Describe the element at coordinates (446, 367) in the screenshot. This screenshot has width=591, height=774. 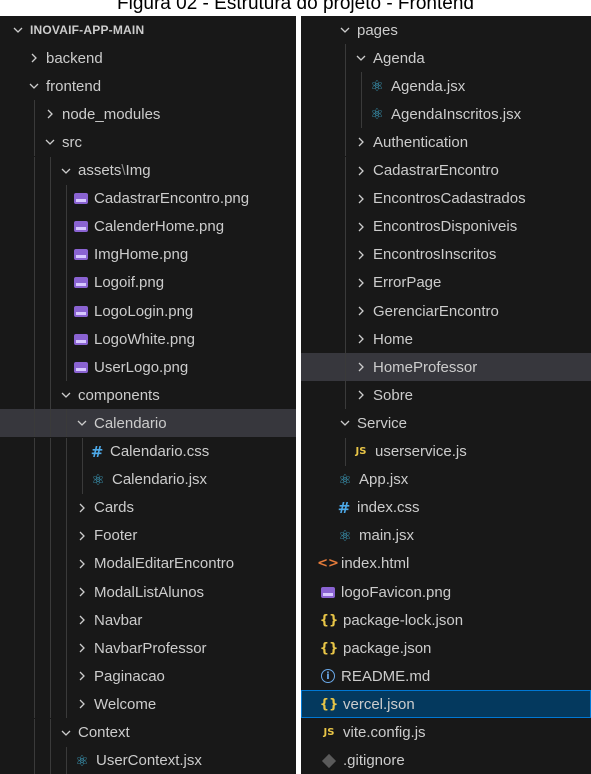
I see `tree-folder-homeprofessor: HomeProfessor` at that location.